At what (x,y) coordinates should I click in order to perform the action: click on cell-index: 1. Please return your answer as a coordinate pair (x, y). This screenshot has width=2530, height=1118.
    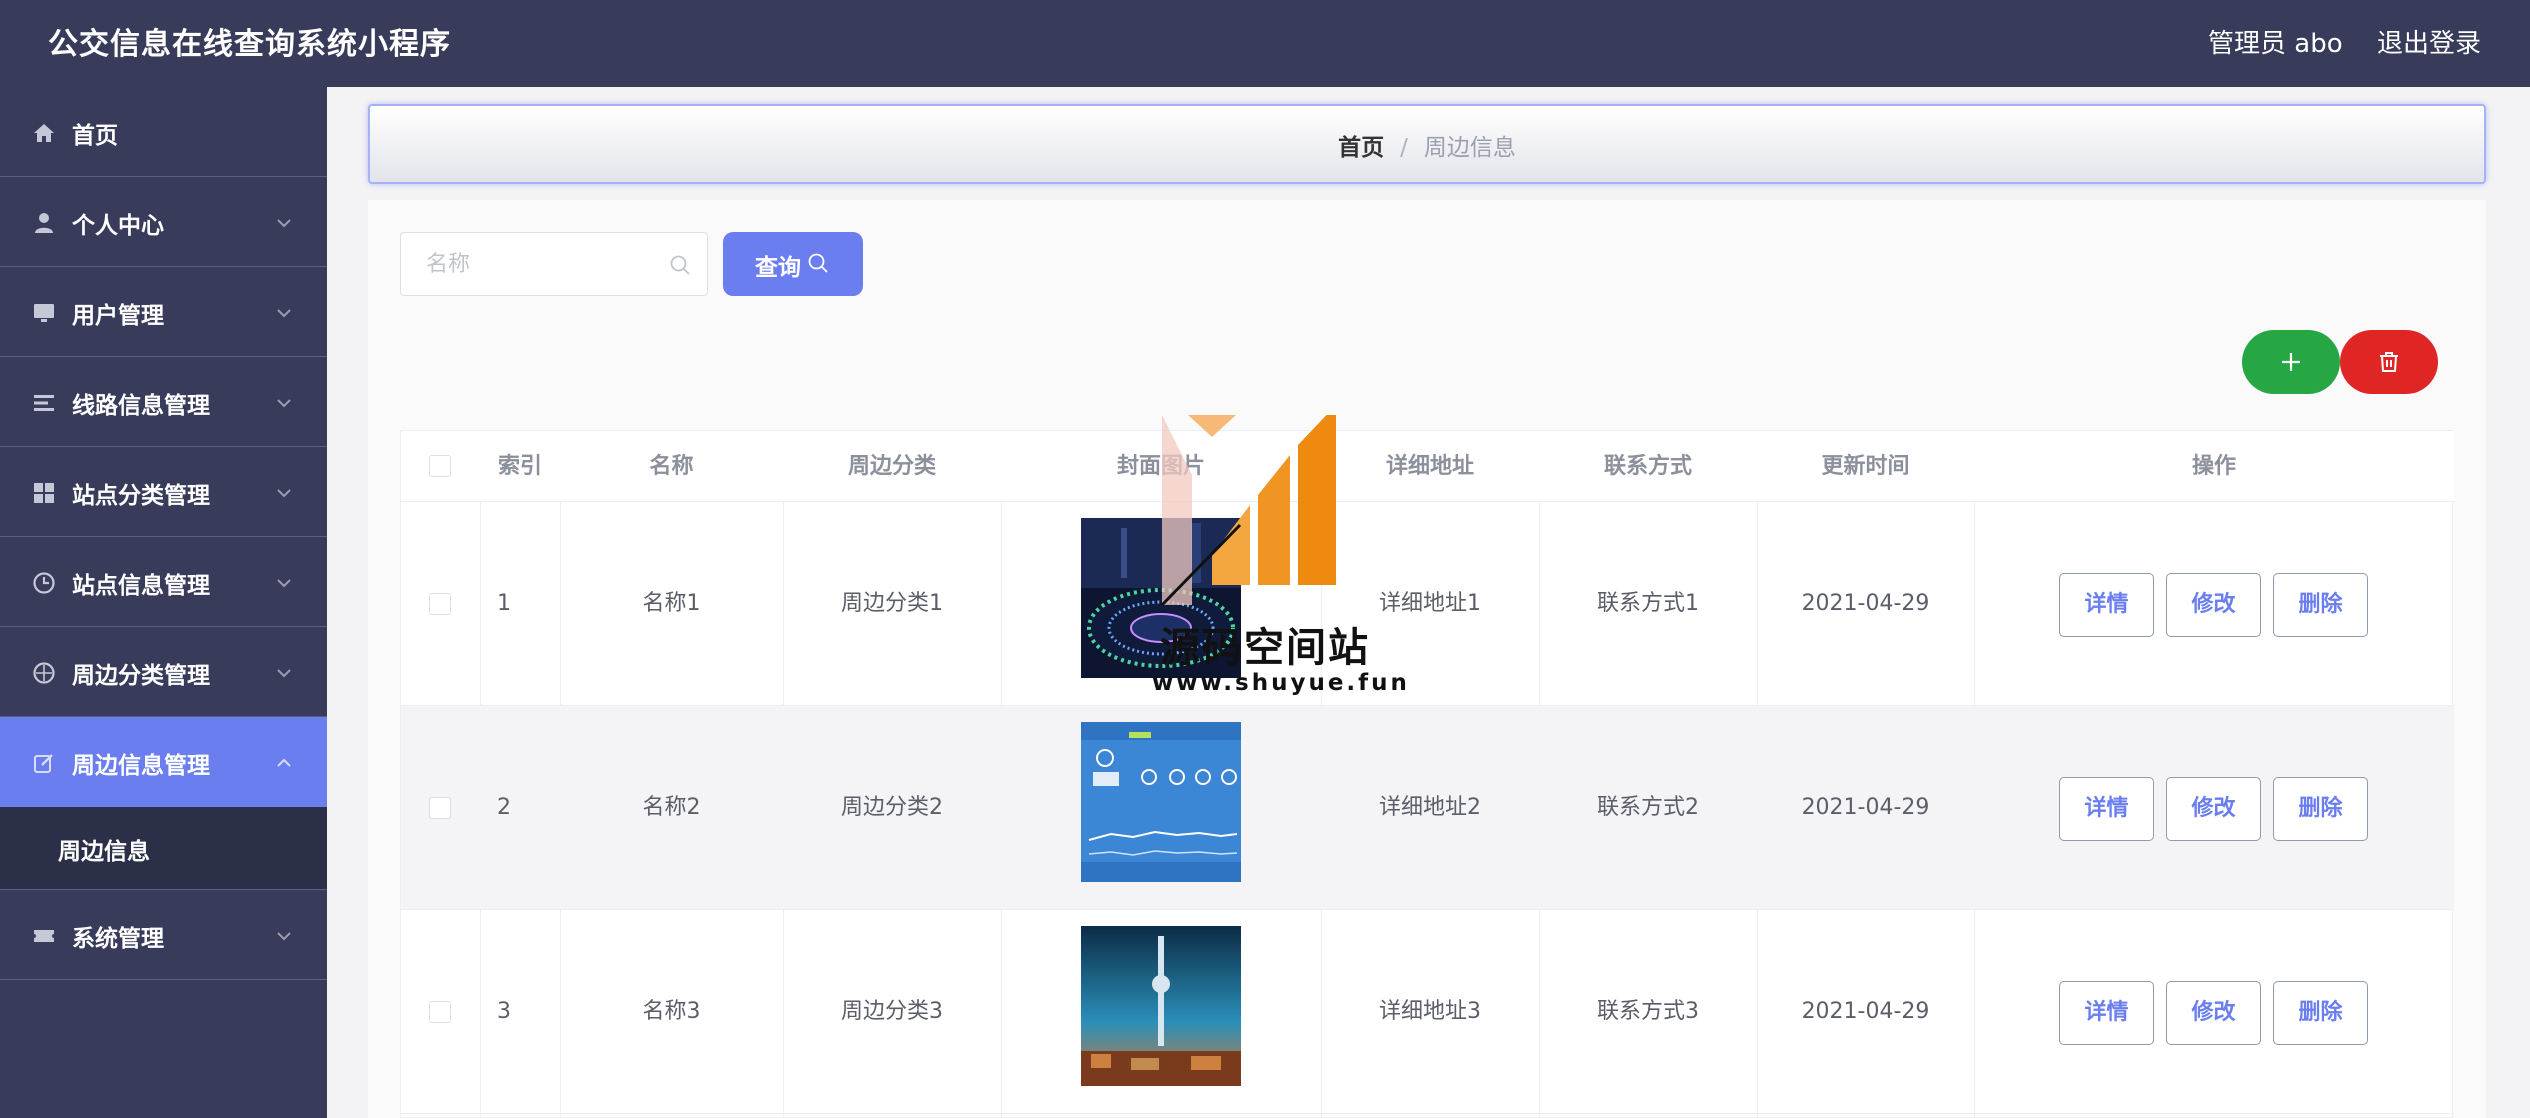
    Looking at the image, I should click on (504, 603).